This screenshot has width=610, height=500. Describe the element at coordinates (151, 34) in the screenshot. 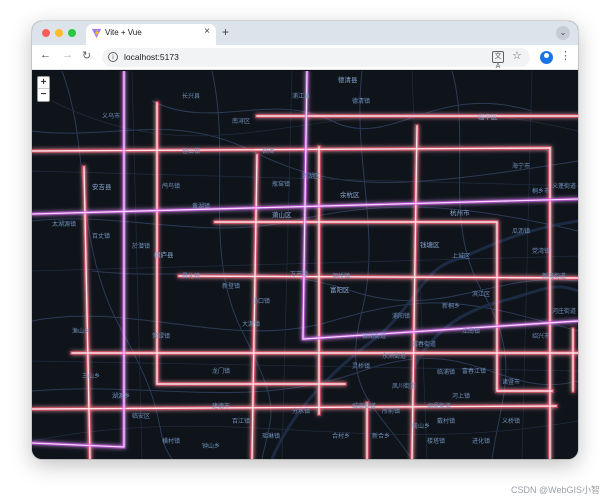

I see `tab-vite-vue: Vite + Vue ×` at that location.